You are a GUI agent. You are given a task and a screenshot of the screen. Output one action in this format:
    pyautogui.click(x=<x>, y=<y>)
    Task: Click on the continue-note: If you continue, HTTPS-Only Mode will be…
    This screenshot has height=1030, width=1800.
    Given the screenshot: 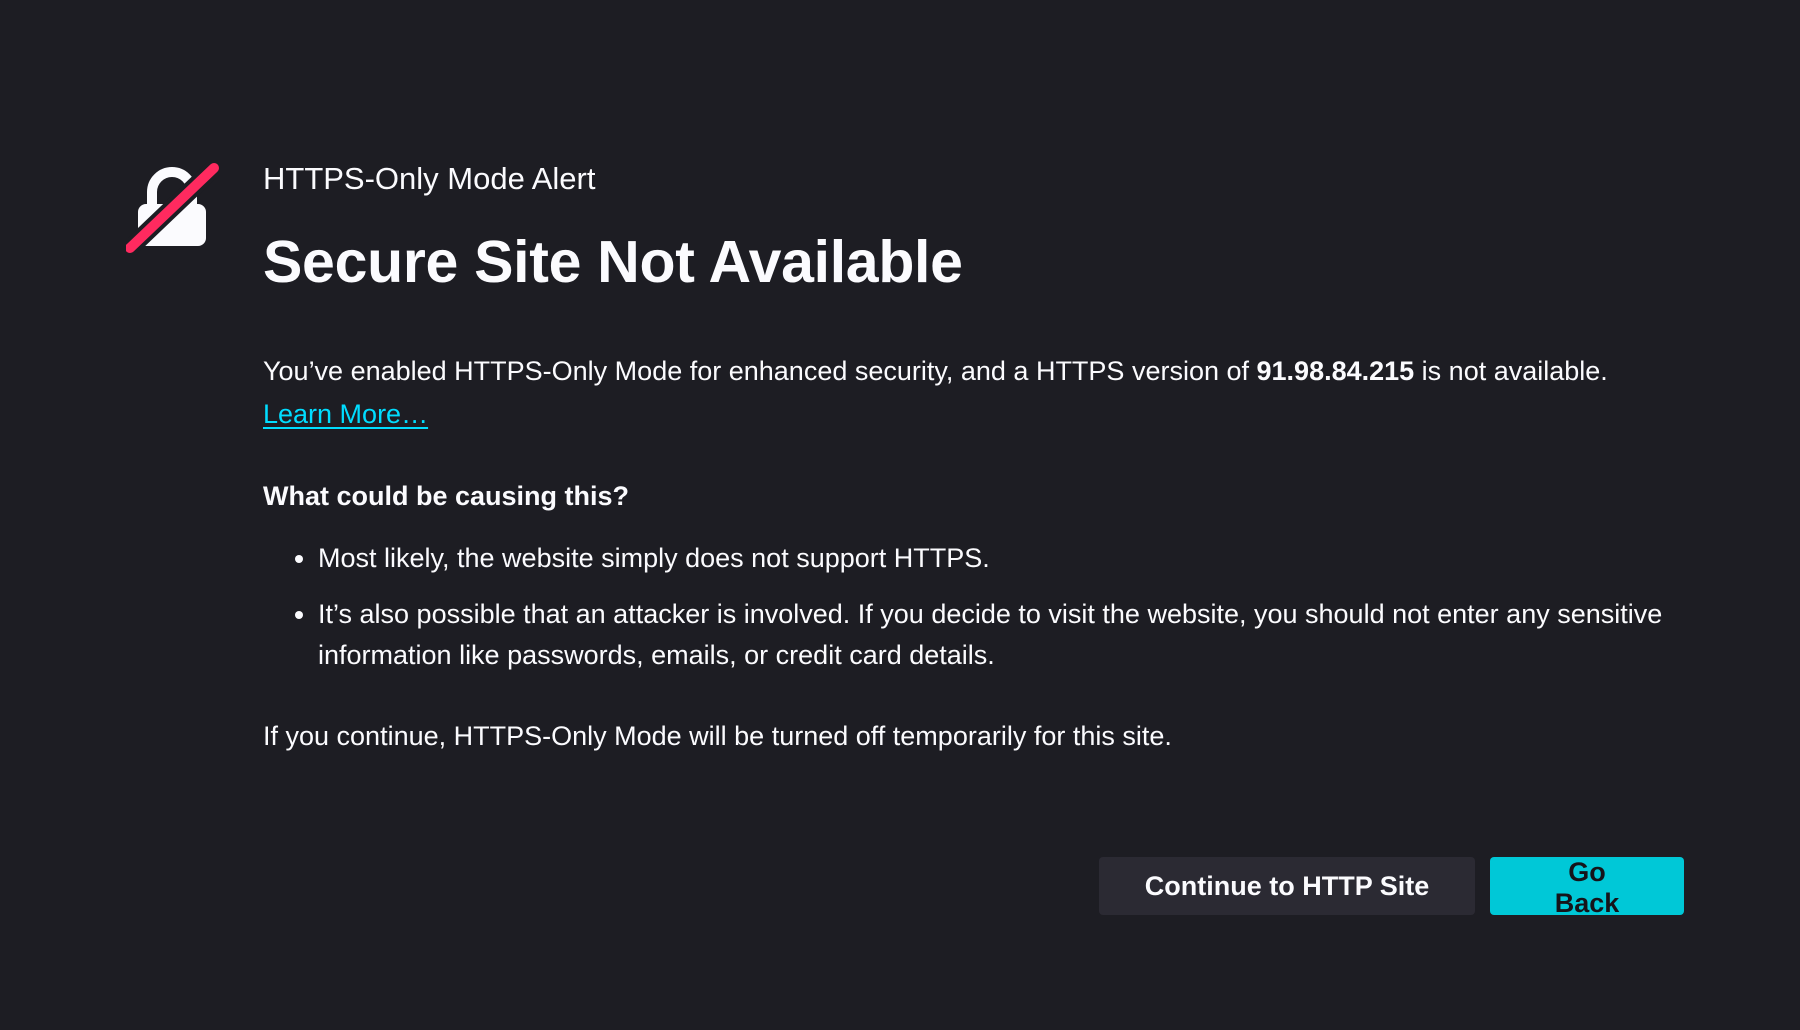 What is the action you would take?
    pyautogui.click(x=717, y=736)
    